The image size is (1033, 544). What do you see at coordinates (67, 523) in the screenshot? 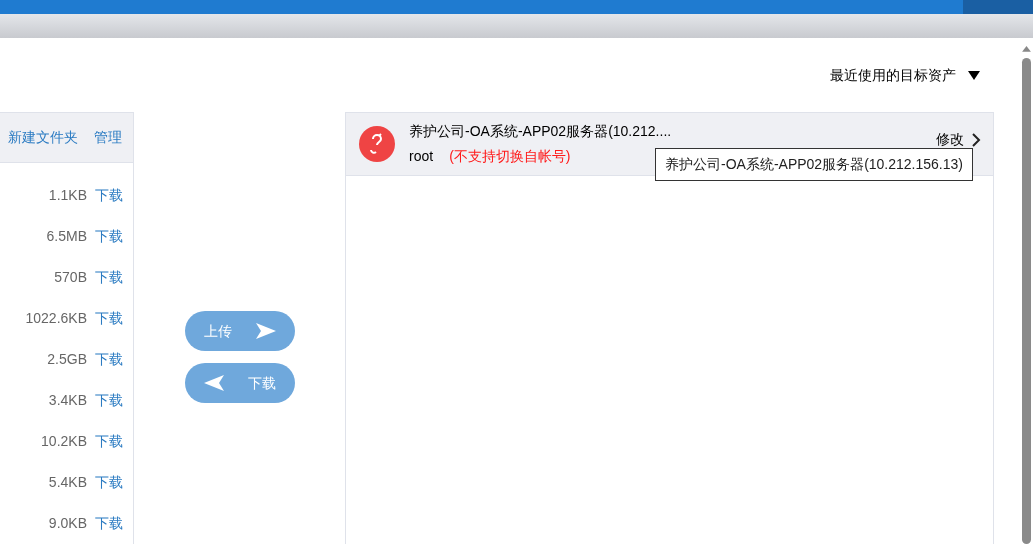
I see `file-size: 9.0KB` at bounding box center [67, 523].